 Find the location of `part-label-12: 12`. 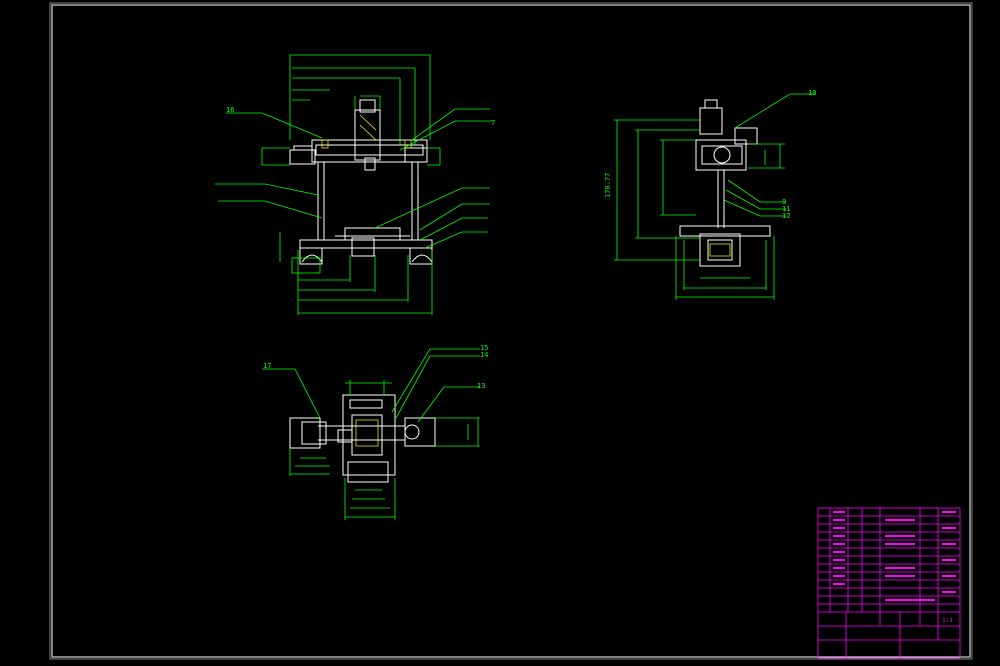

part-label-12: 12 is located at coordinates (786, 216).